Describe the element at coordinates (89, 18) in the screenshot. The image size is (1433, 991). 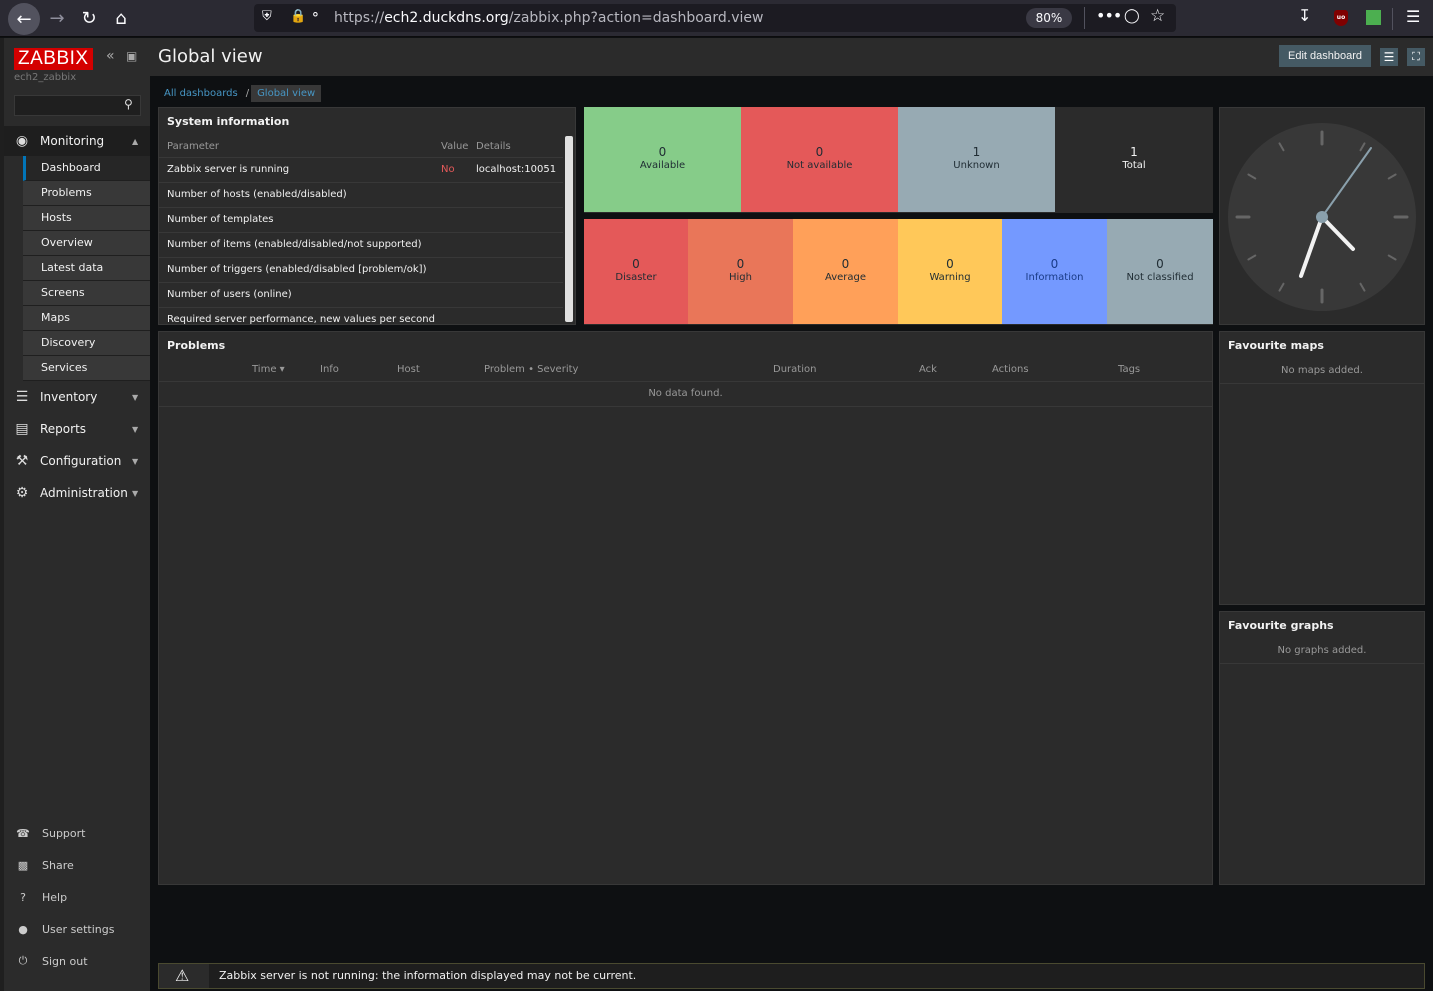
I see `reload-icon: ↻` at that location.